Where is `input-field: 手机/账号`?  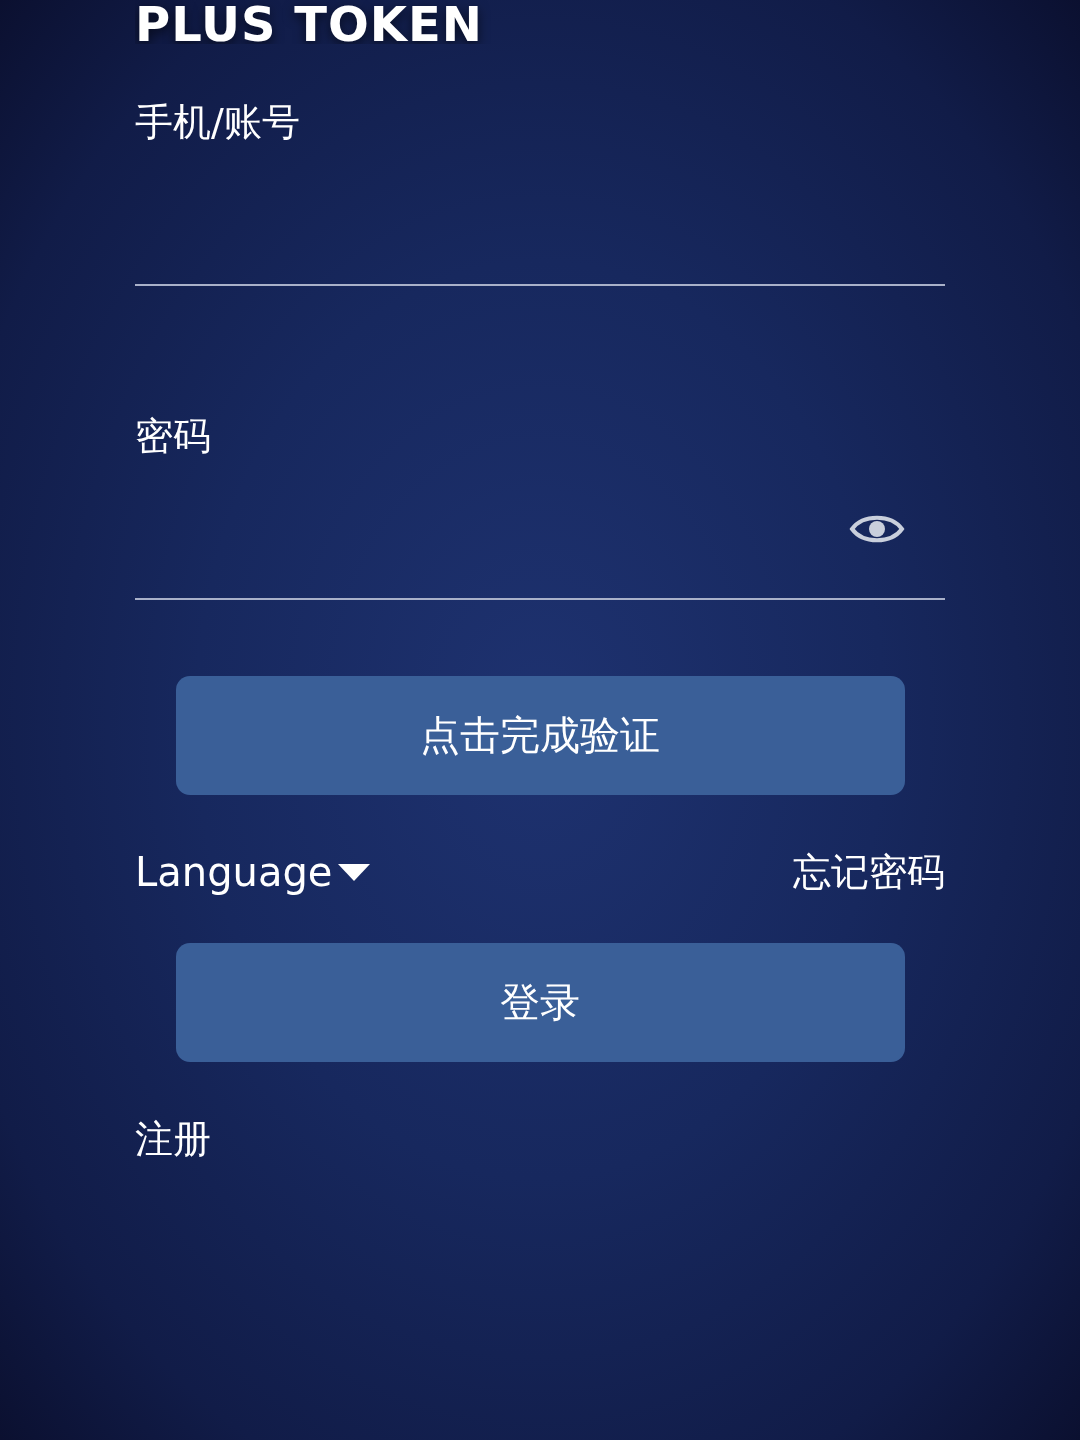 input-field: 手机/账号 is located at coordinates (540, 165).